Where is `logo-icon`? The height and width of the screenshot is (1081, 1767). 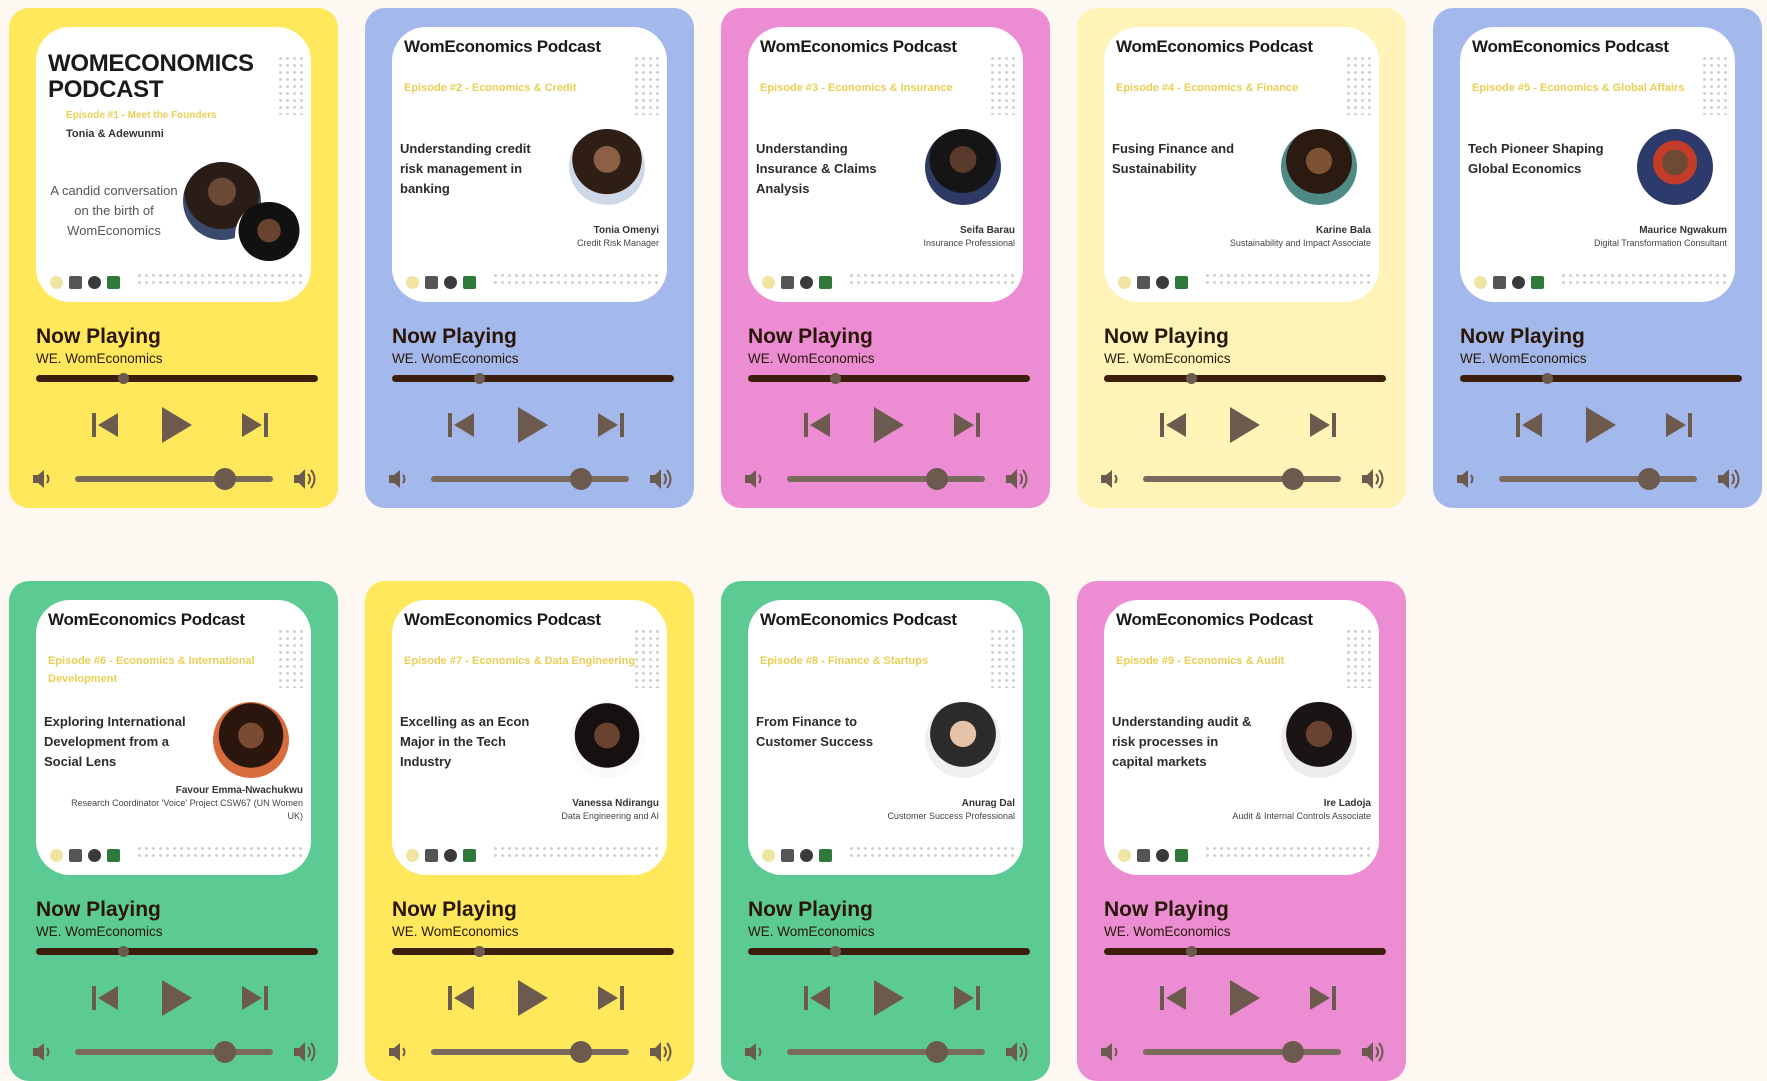
logo-icon is located at coordinates (412, 856).